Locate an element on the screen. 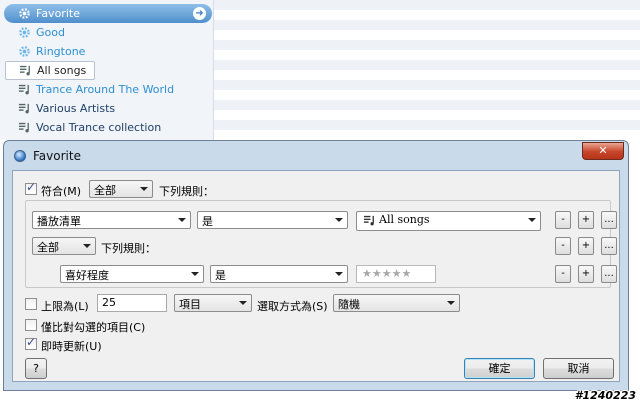 This screenshot has height=403, width=640. dialog-titlebar: Favorite ✕ is located at coordinates (316, 155).